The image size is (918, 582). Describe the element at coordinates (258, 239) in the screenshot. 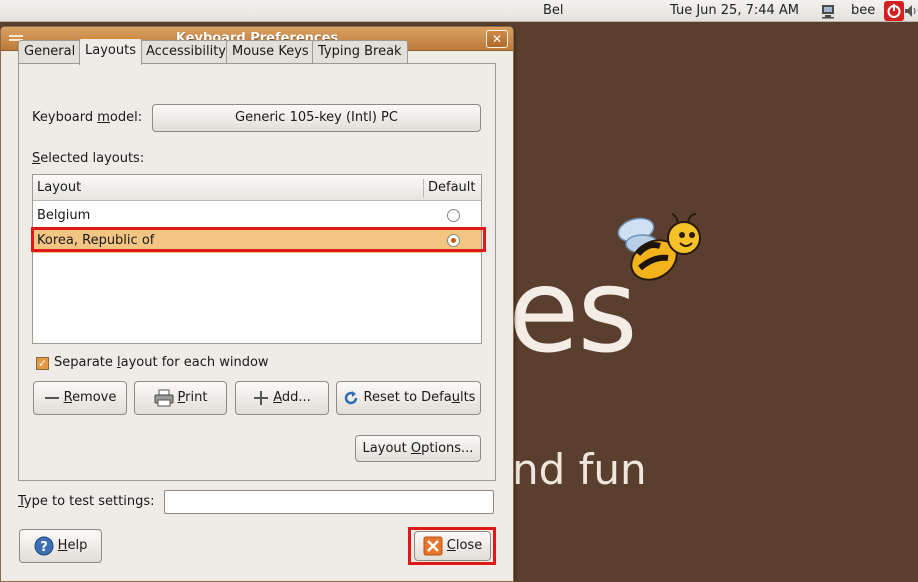

I see `highlight-box-korea-row` at that location.